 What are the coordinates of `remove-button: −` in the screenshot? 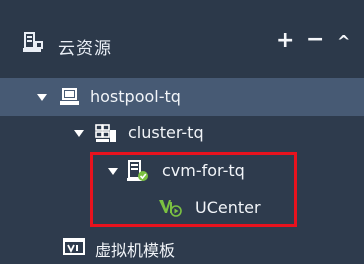 It's located at (315, 39).